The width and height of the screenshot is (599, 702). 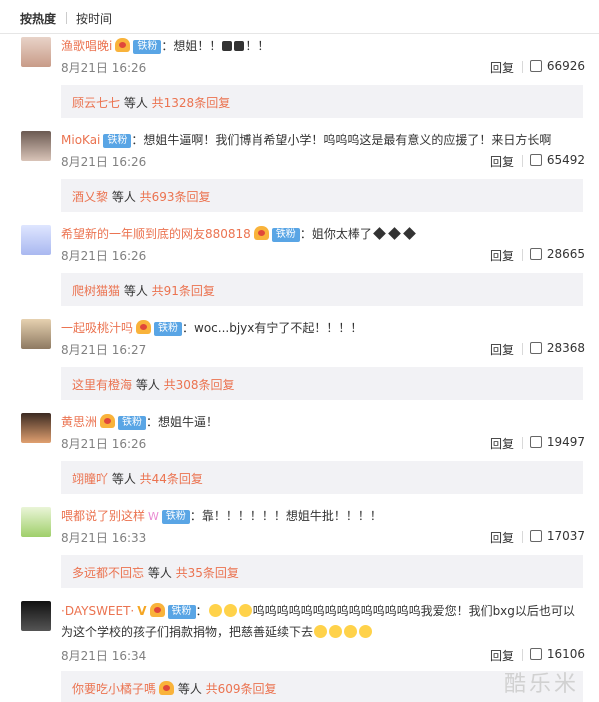 I want to click on username-link: 希望新的一年顺到底的网友880818, so click(x=156, y=234).